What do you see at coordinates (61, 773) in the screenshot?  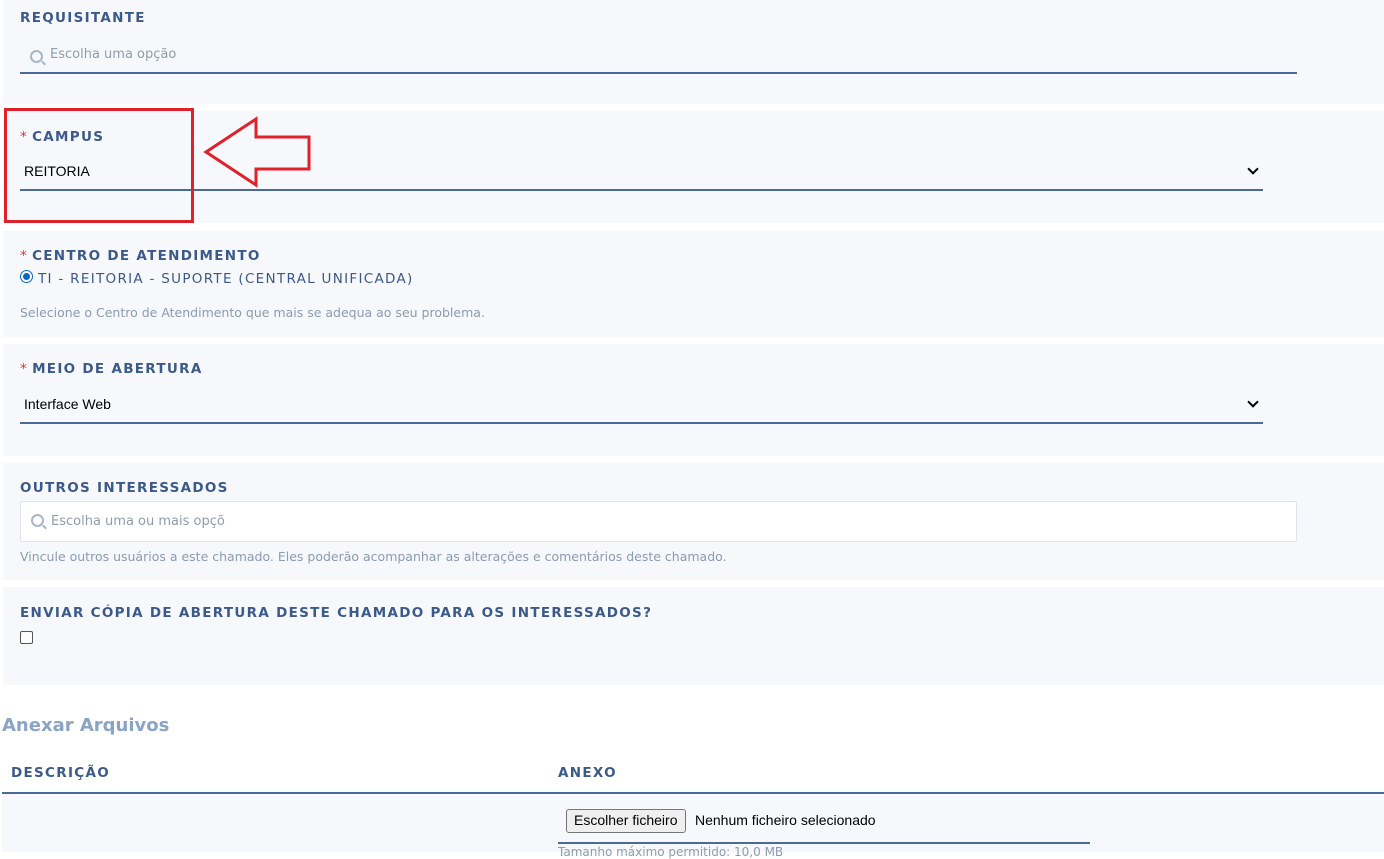 I see `col-header-descricao: DESCRIÇÃO` at bounding box center [61, 773].